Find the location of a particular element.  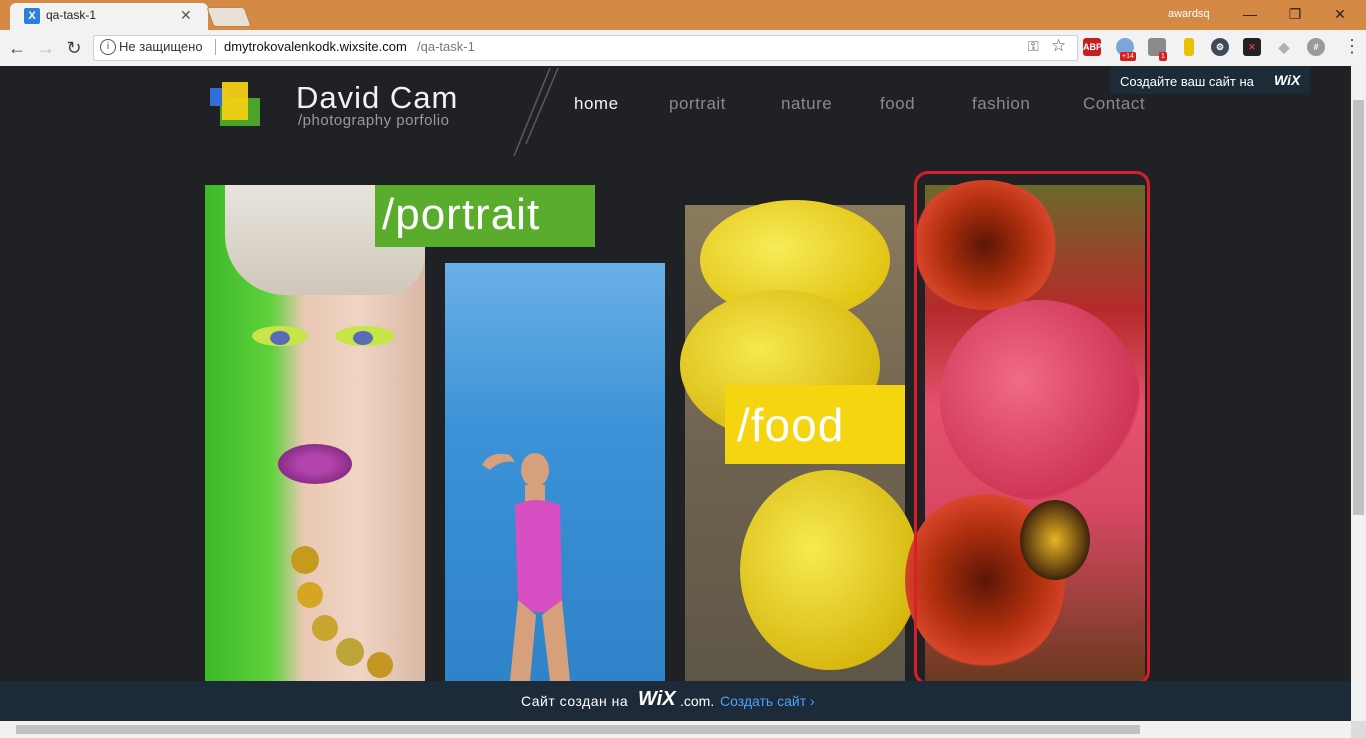

restore-icon: ❐ is located at coordinates (1295, 14).